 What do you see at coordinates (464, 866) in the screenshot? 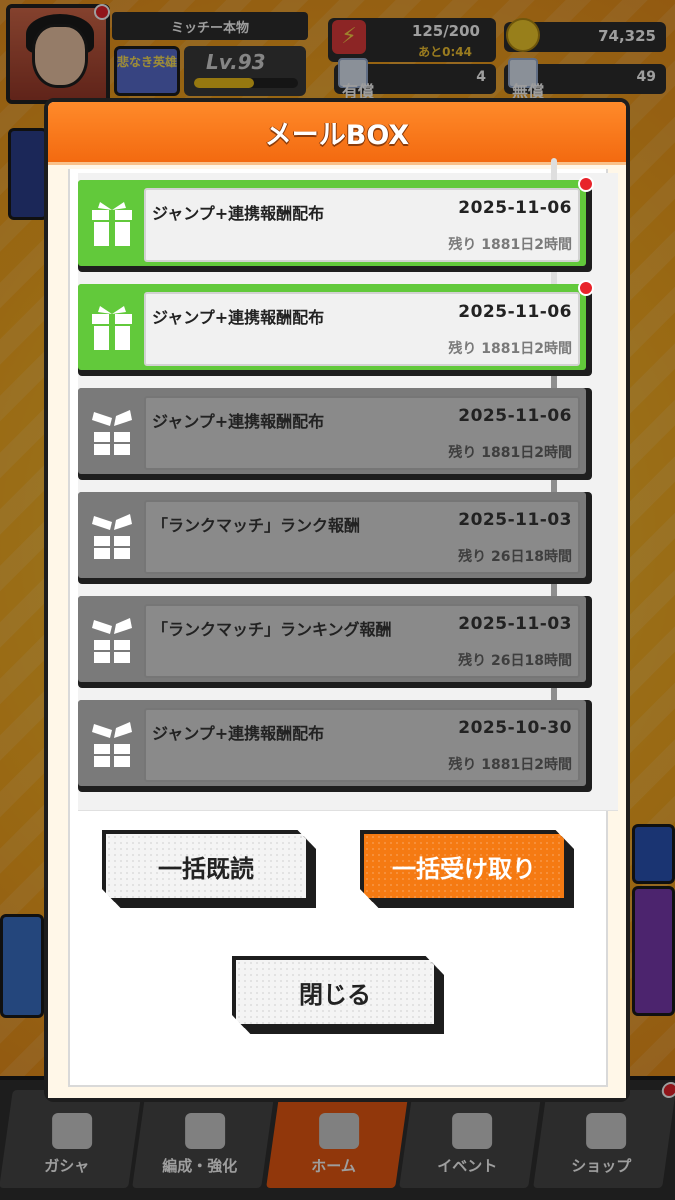
I see `receive-all-button: 一括受け取り` at bounding box center [464, 866].